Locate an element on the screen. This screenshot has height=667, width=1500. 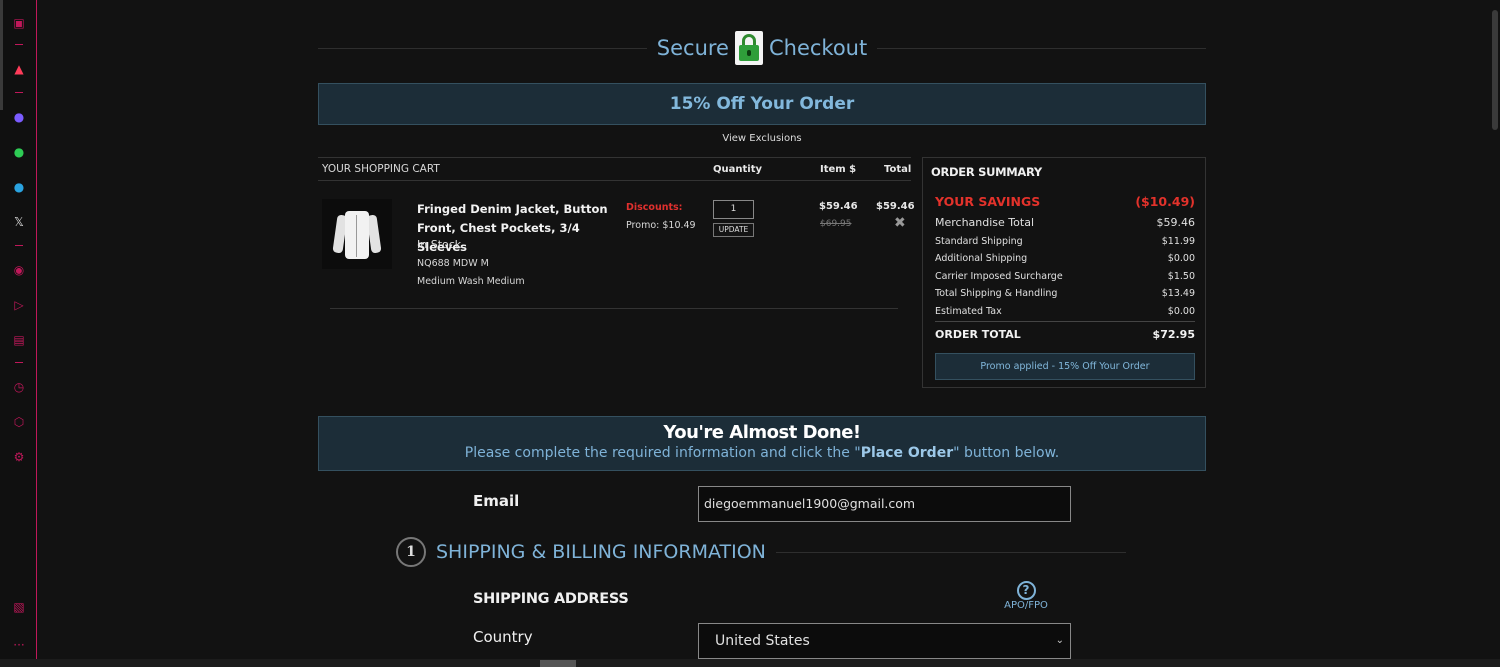
shipping-billing-section-header: 1 SHIPPING & BILLING INFORMATION is located at coordinates (761, 552).